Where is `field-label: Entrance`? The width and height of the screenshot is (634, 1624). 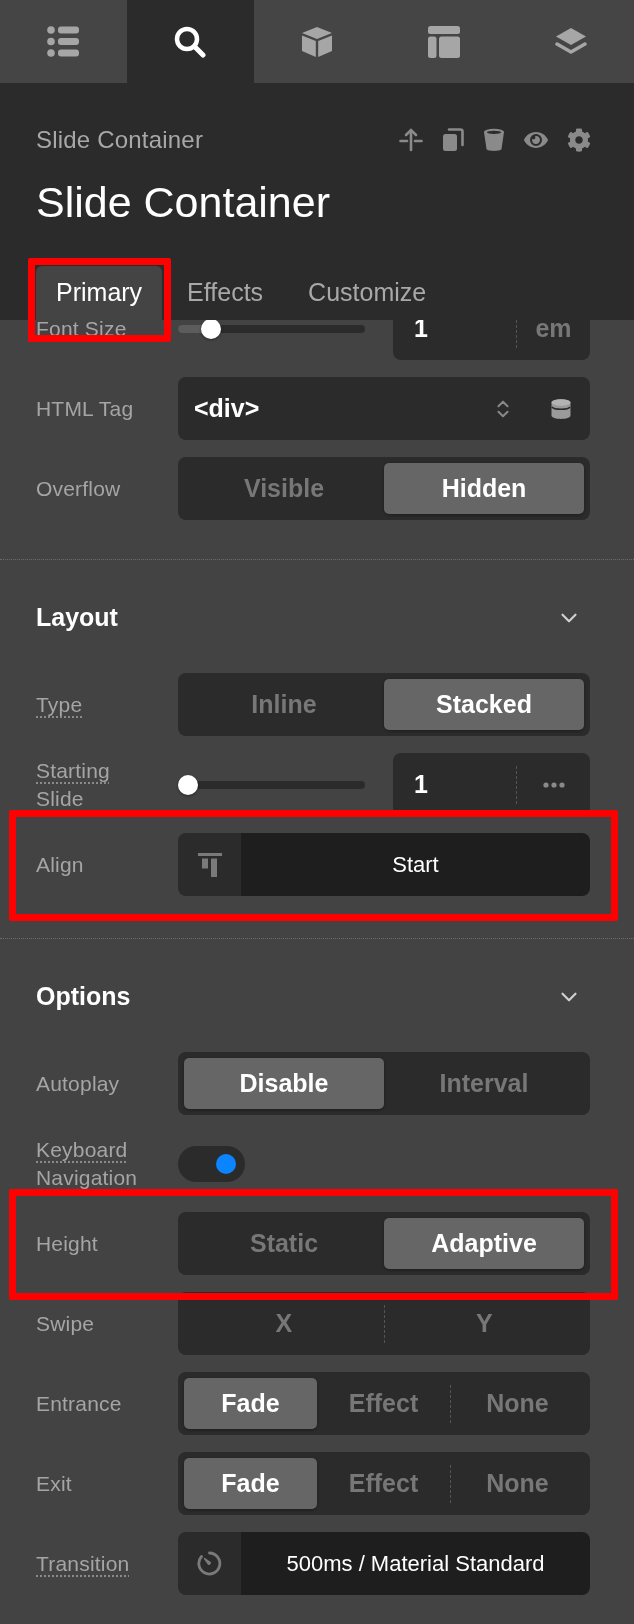 field-label: Entrance is located at coordinates (79, 1403).